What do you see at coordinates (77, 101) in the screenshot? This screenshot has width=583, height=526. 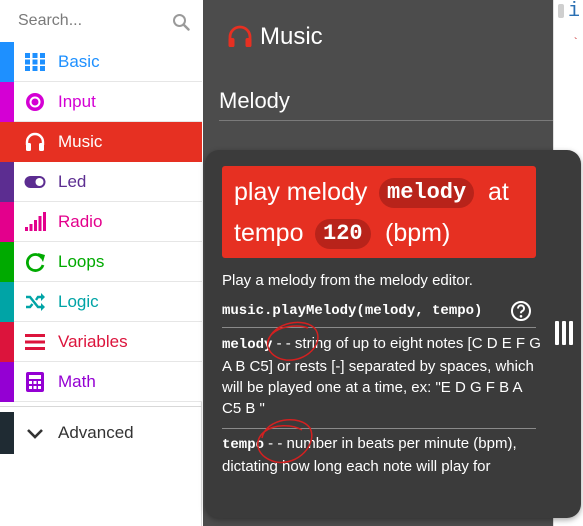 I see `category-label: Input` at bounding box center [77, 101].